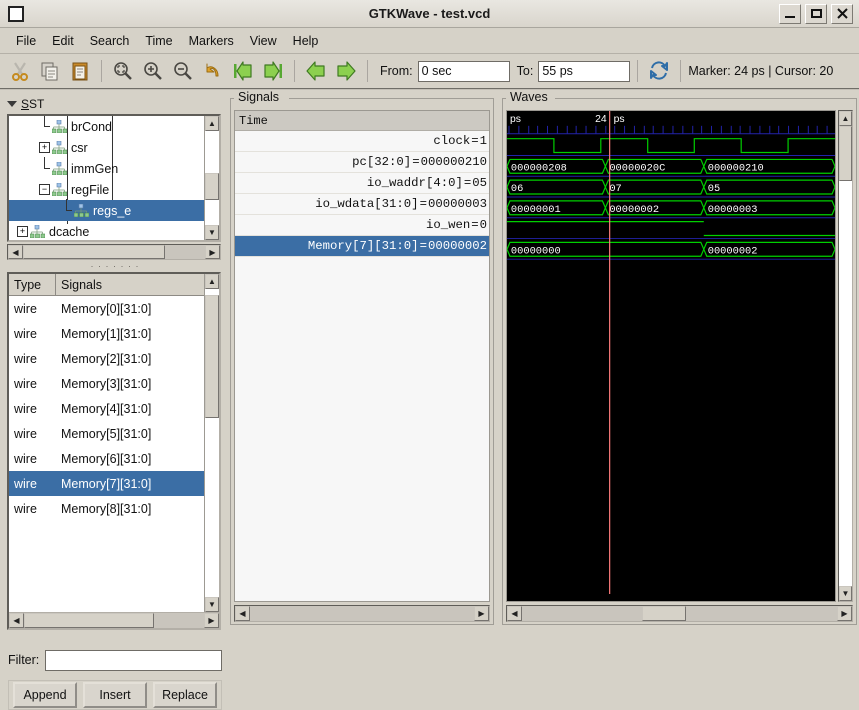  Describe the element at coordinates (362, 183) in the screenshot. I see `signal-value-row: io_waddr[4:0] = 05` at that location.